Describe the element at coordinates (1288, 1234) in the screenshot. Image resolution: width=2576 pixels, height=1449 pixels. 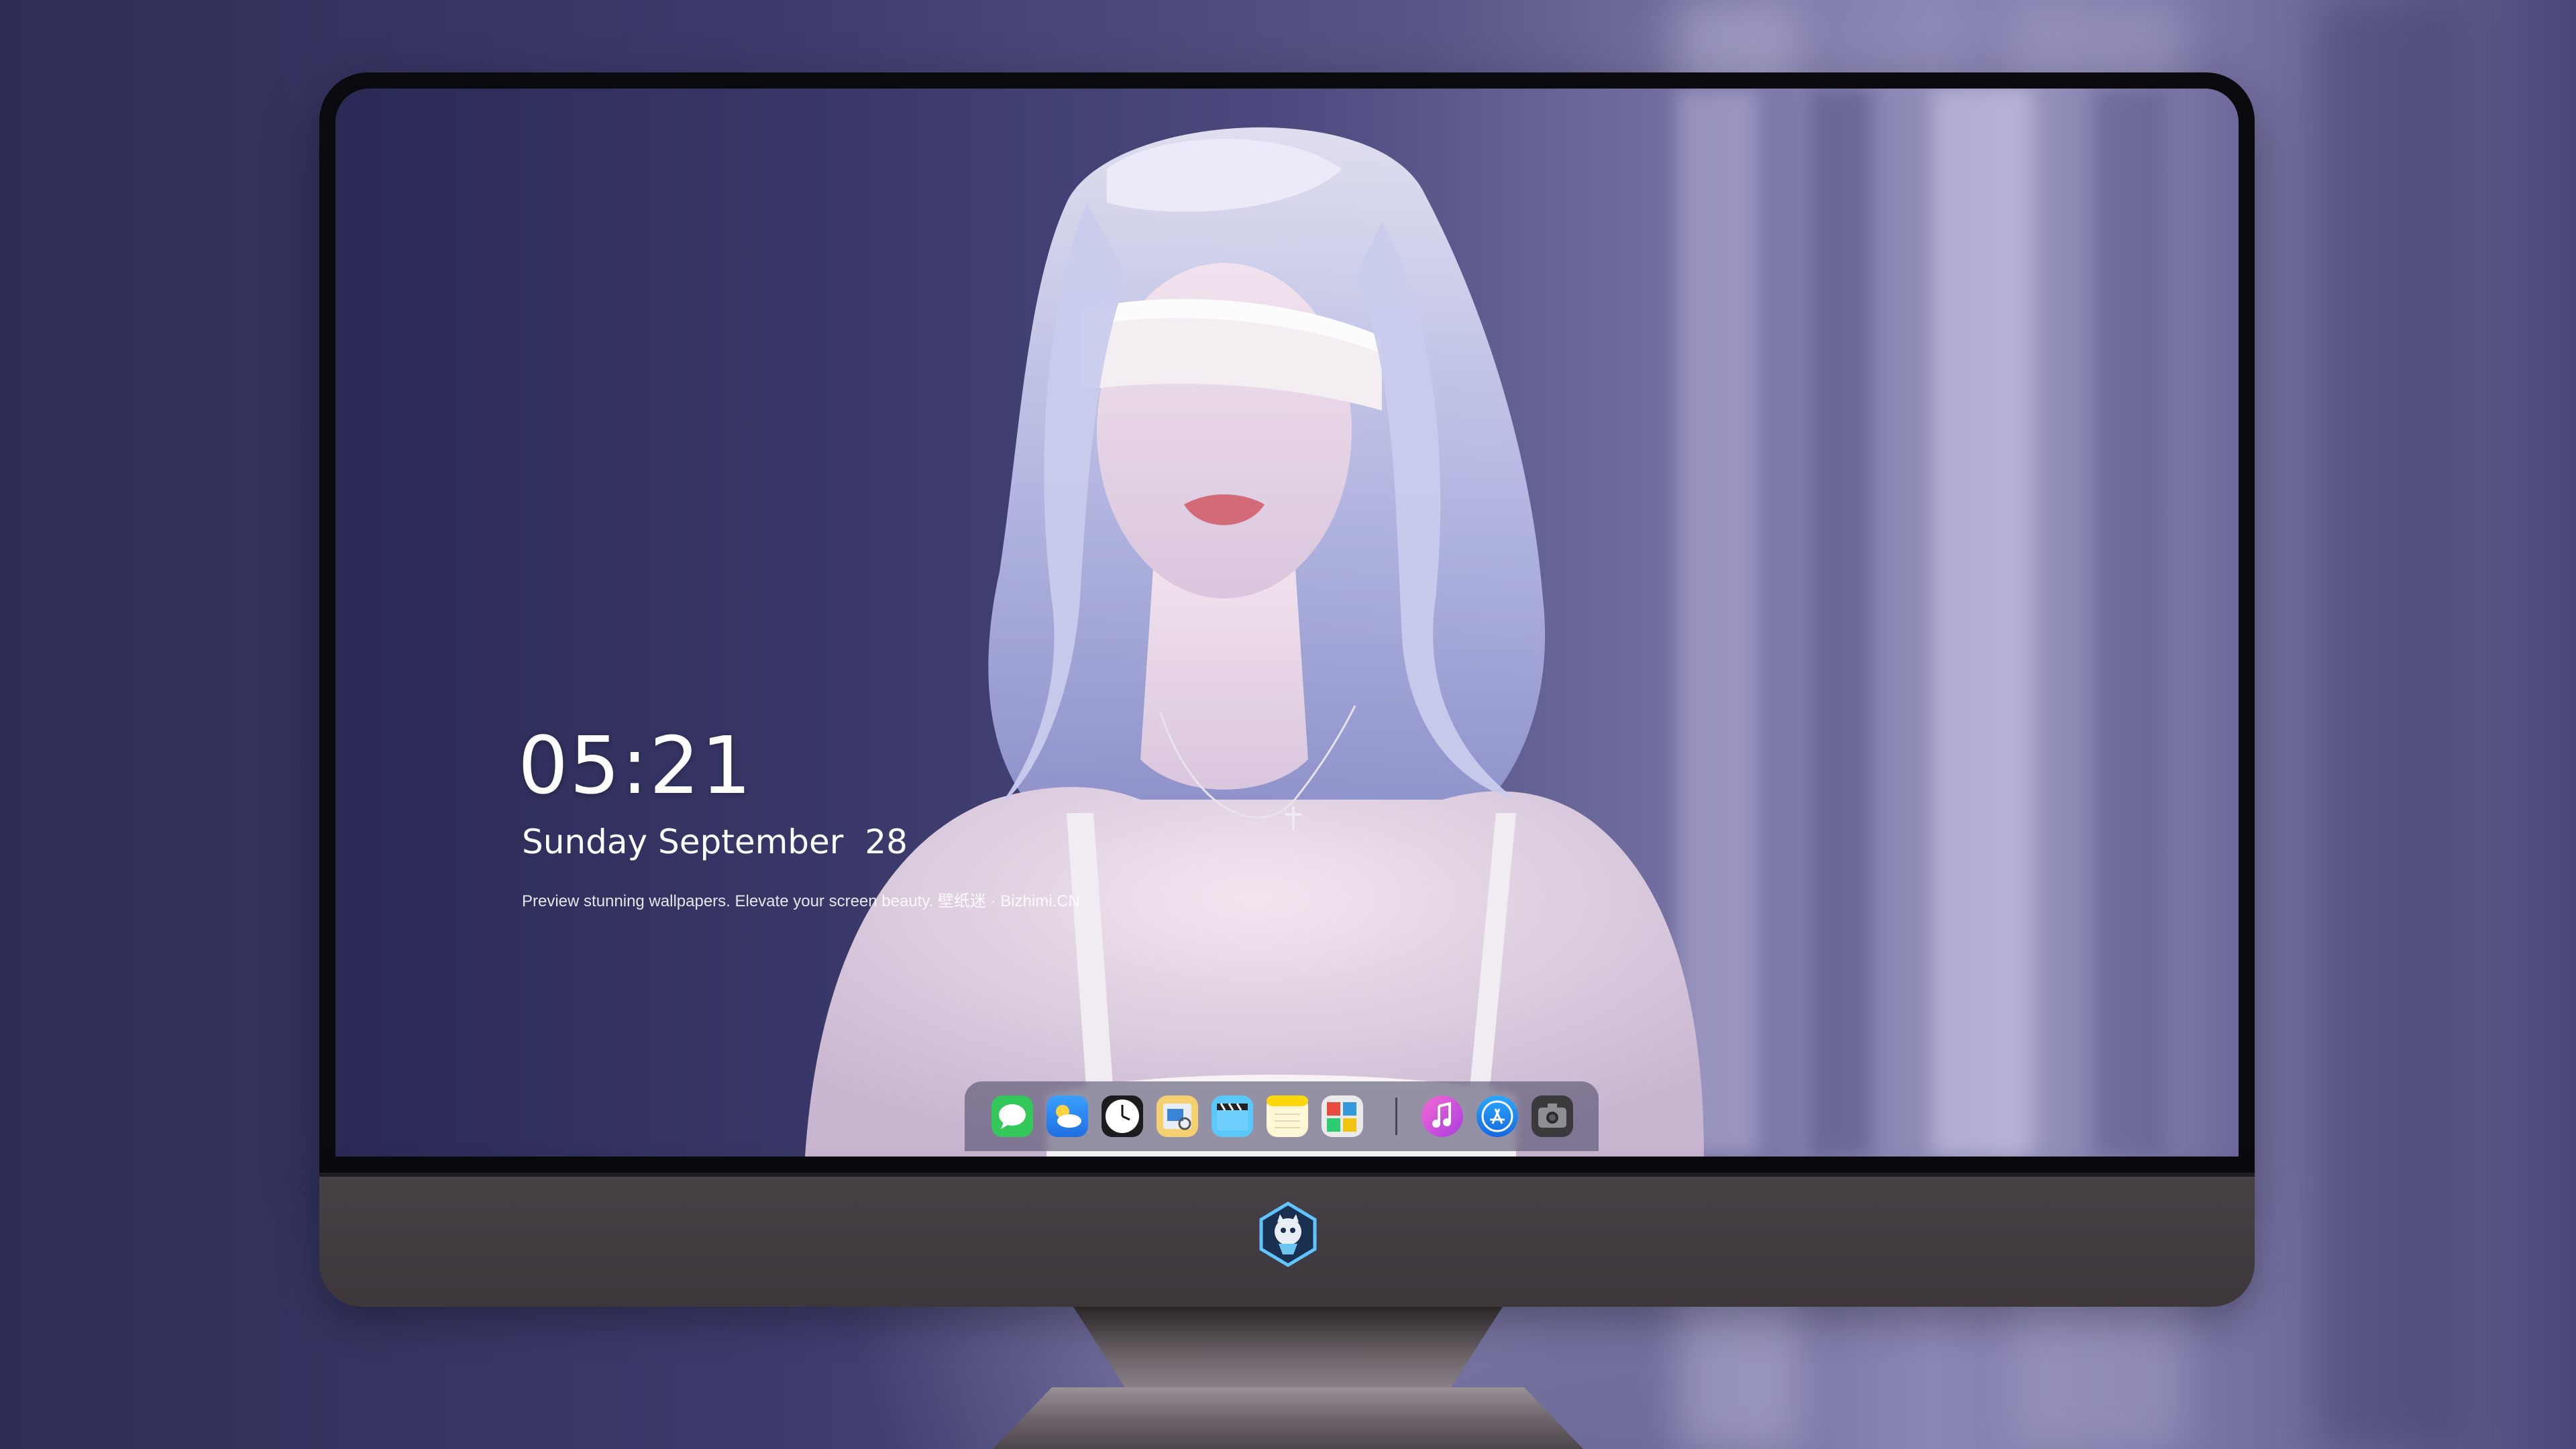
I see `brand-logo-icon` at that location.